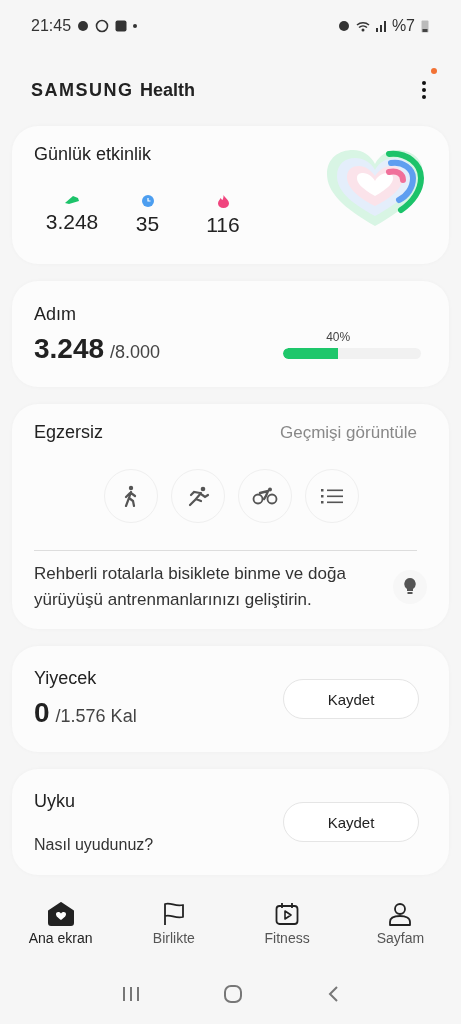 This screenshot has height=1024, width=461. I want to click on tip-button, so click(410, 587).